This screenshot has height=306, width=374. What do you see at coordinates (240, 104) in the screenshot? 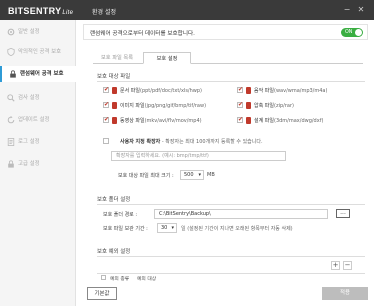
I see `archive-checkbox` at bounding box center [240, 104].